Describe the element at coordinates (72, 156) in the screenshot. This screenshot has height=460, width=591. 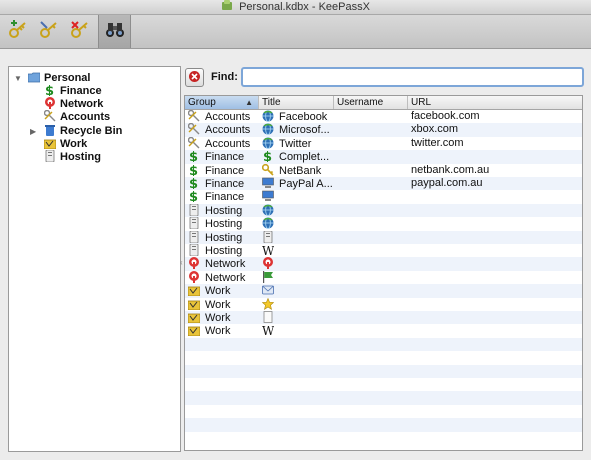
I see `tree-item-hosting: Hosting` at that location.